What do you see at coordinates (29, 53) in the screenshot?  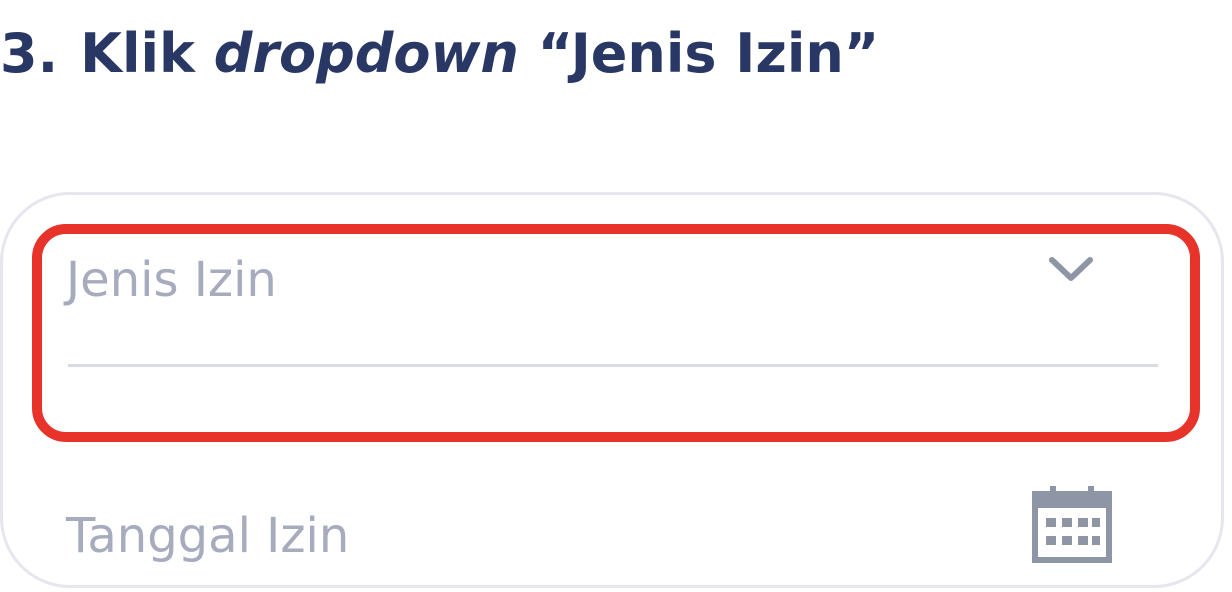 I see `step-number: 3.` at bounding box center [29, 53].